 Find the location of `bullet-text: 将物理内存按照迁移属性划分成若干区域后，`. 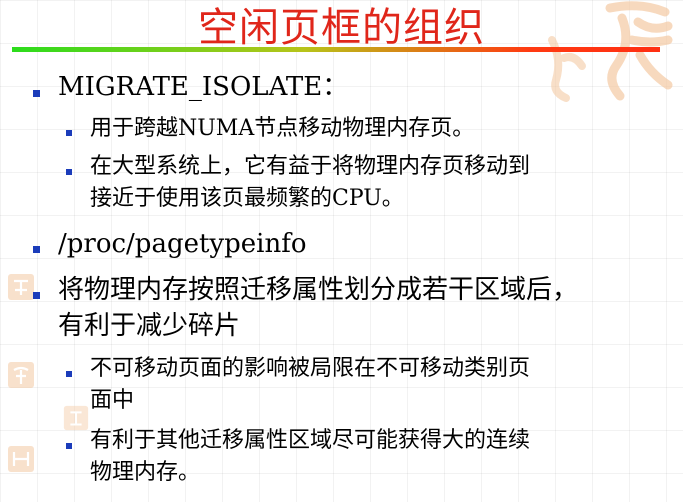

bullet-text: 将物理内存按照迁移属性划分成若干区域后， is located at coordinates (318, 290).